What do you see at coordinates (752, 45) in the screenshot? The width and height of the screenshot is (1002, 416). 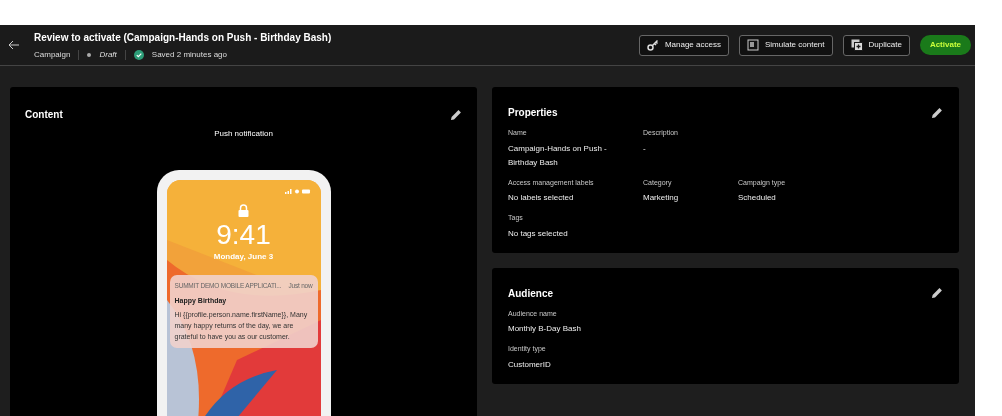 I see `preview-icon` at bounding box center [752, 45].